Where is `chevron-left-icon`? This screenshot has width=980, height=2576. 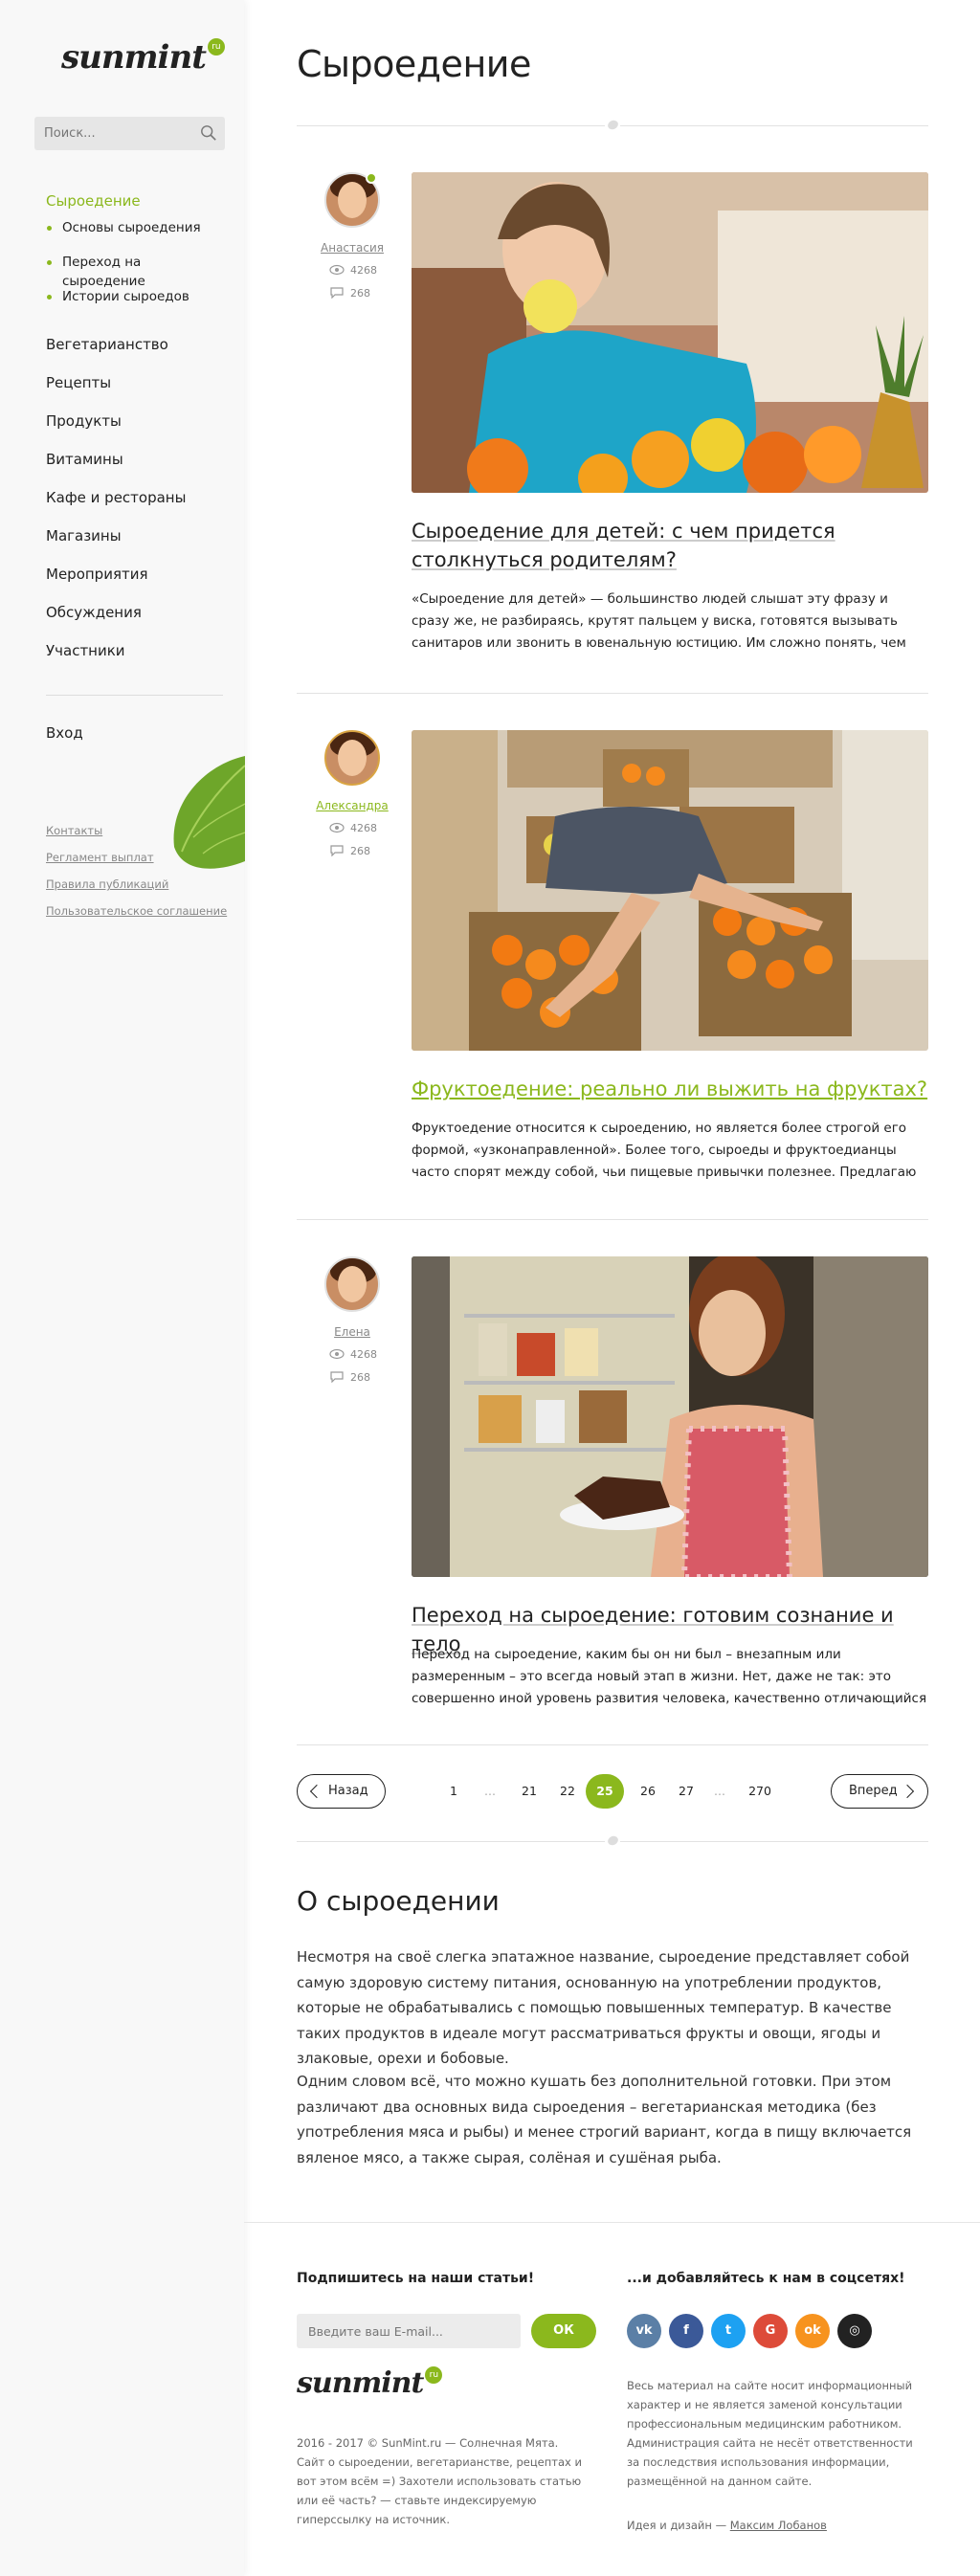
chevron-left-icon is located at coordinates (317, 1791).